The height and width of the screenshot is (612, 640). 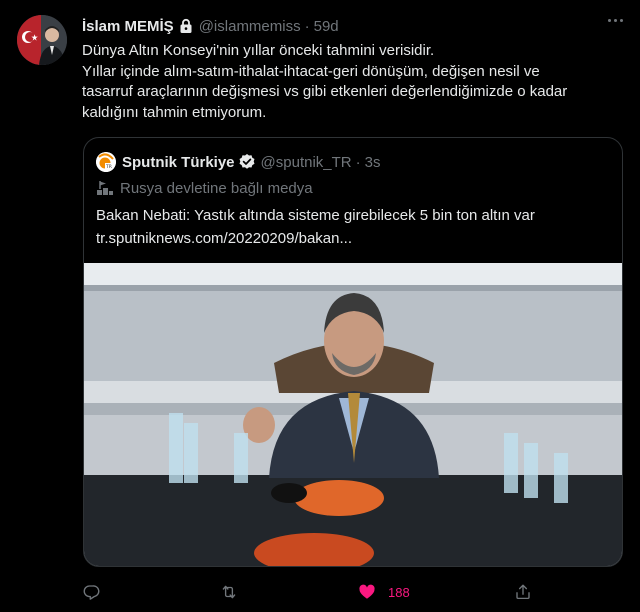 I want to click on author-handle: @islammemiss, so click(x=250, y=26).